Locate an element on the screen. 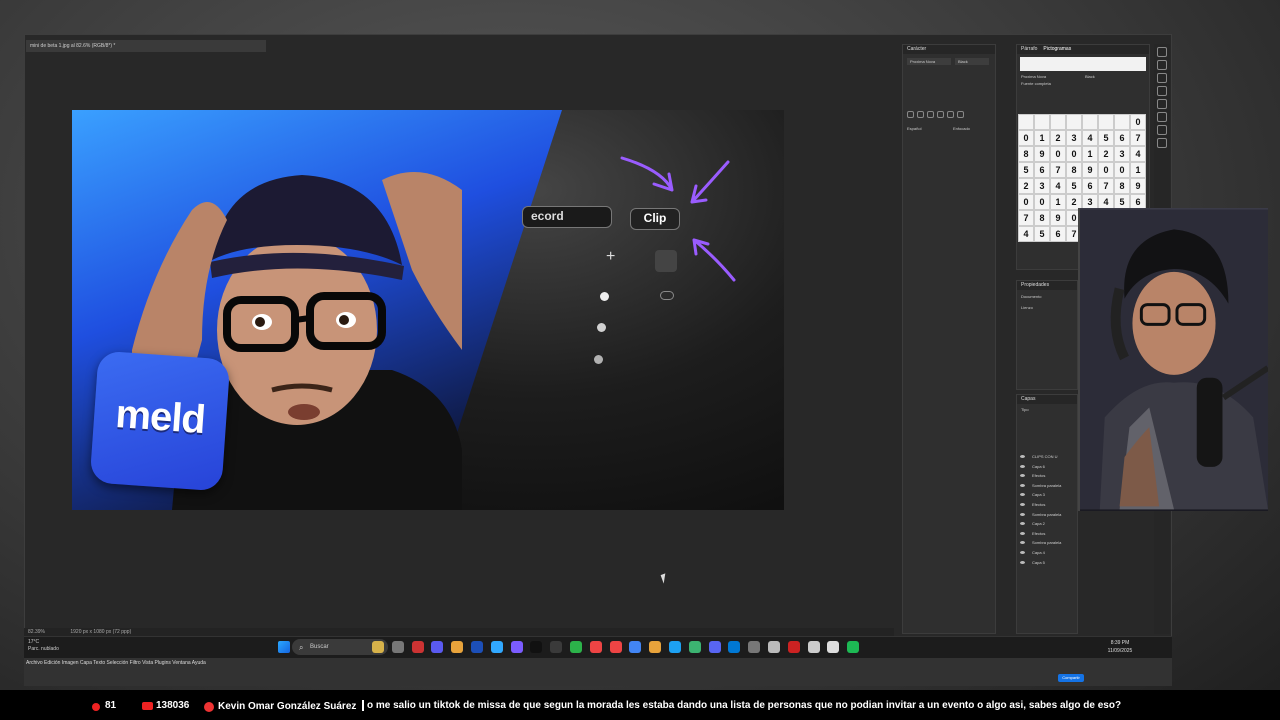  system-clock: 8:39 PM 11/09/2025 is located at coordinates (1120, 648).